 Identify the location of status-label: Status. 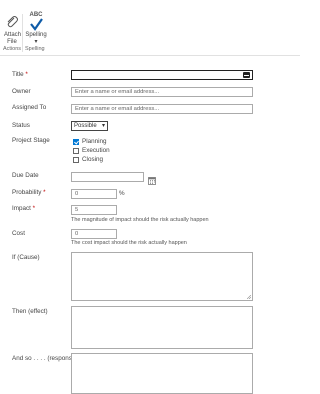
(21, 125).